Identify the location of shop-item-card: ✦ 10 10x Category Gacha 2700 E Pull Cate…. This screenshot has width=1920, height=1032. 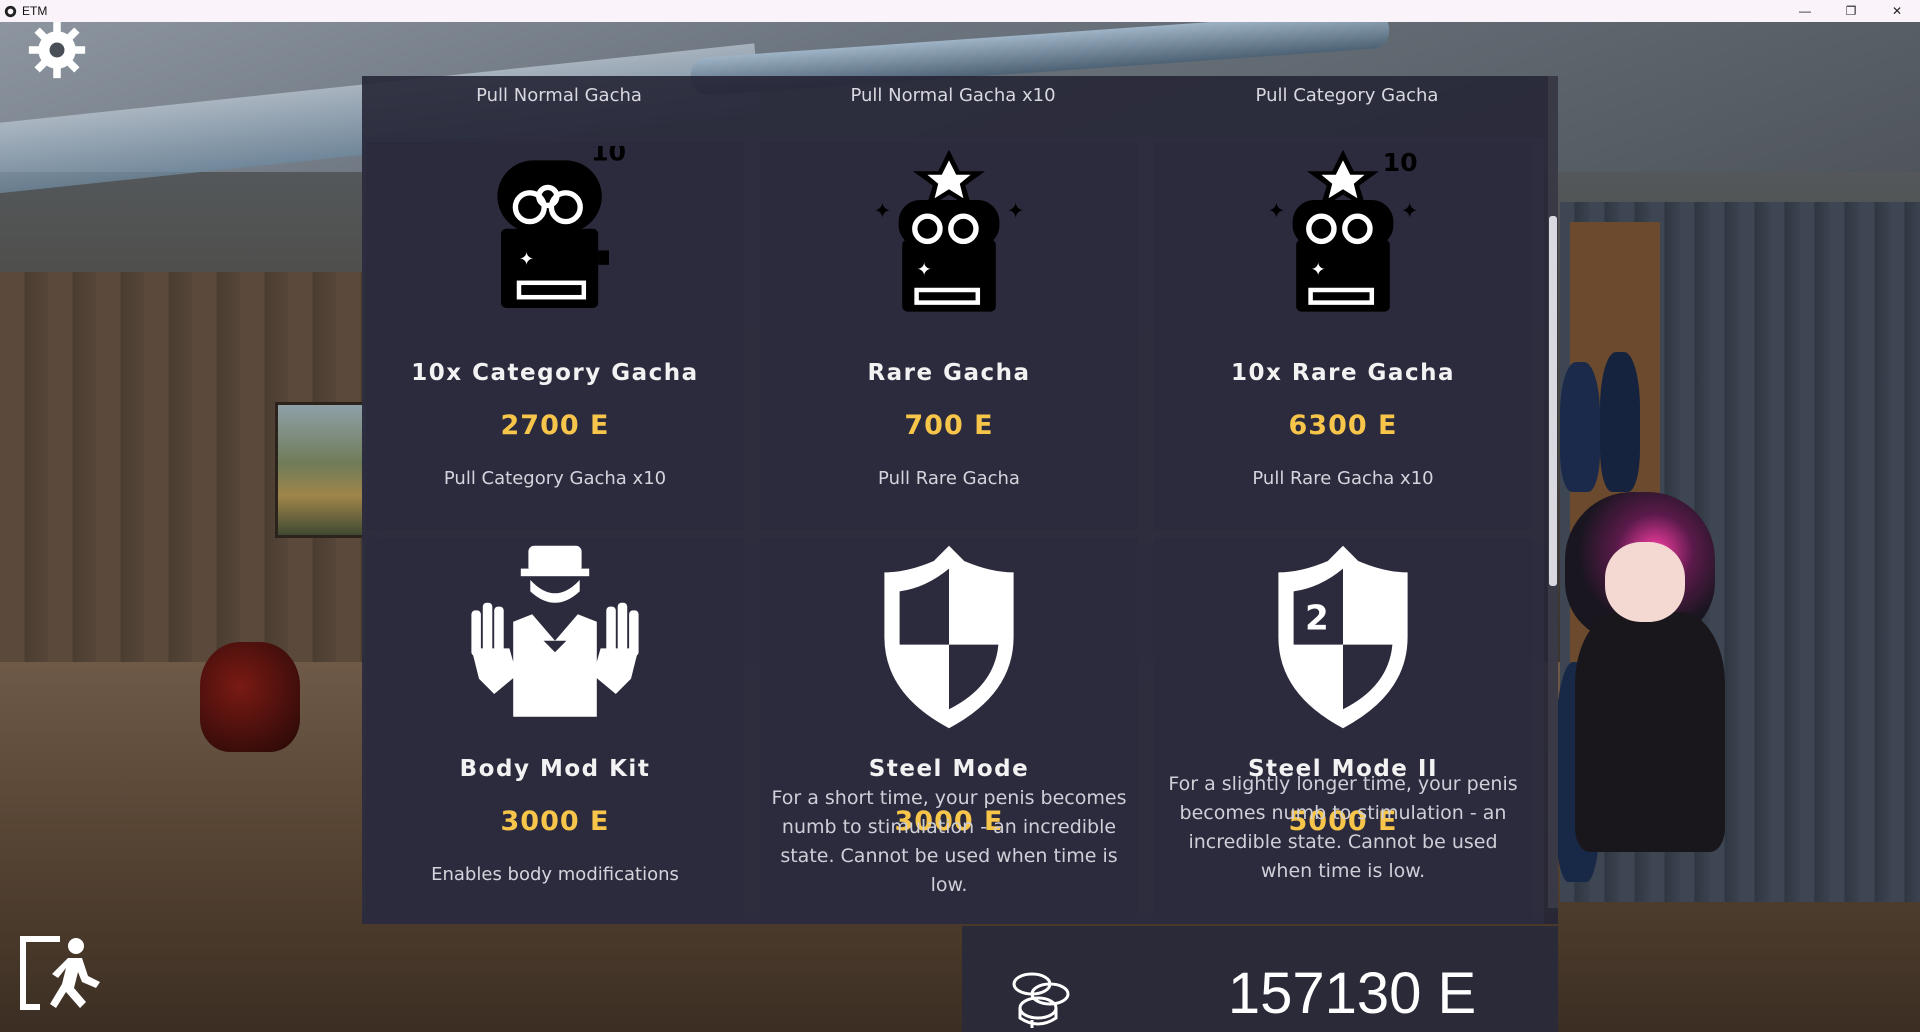
(559, 336).